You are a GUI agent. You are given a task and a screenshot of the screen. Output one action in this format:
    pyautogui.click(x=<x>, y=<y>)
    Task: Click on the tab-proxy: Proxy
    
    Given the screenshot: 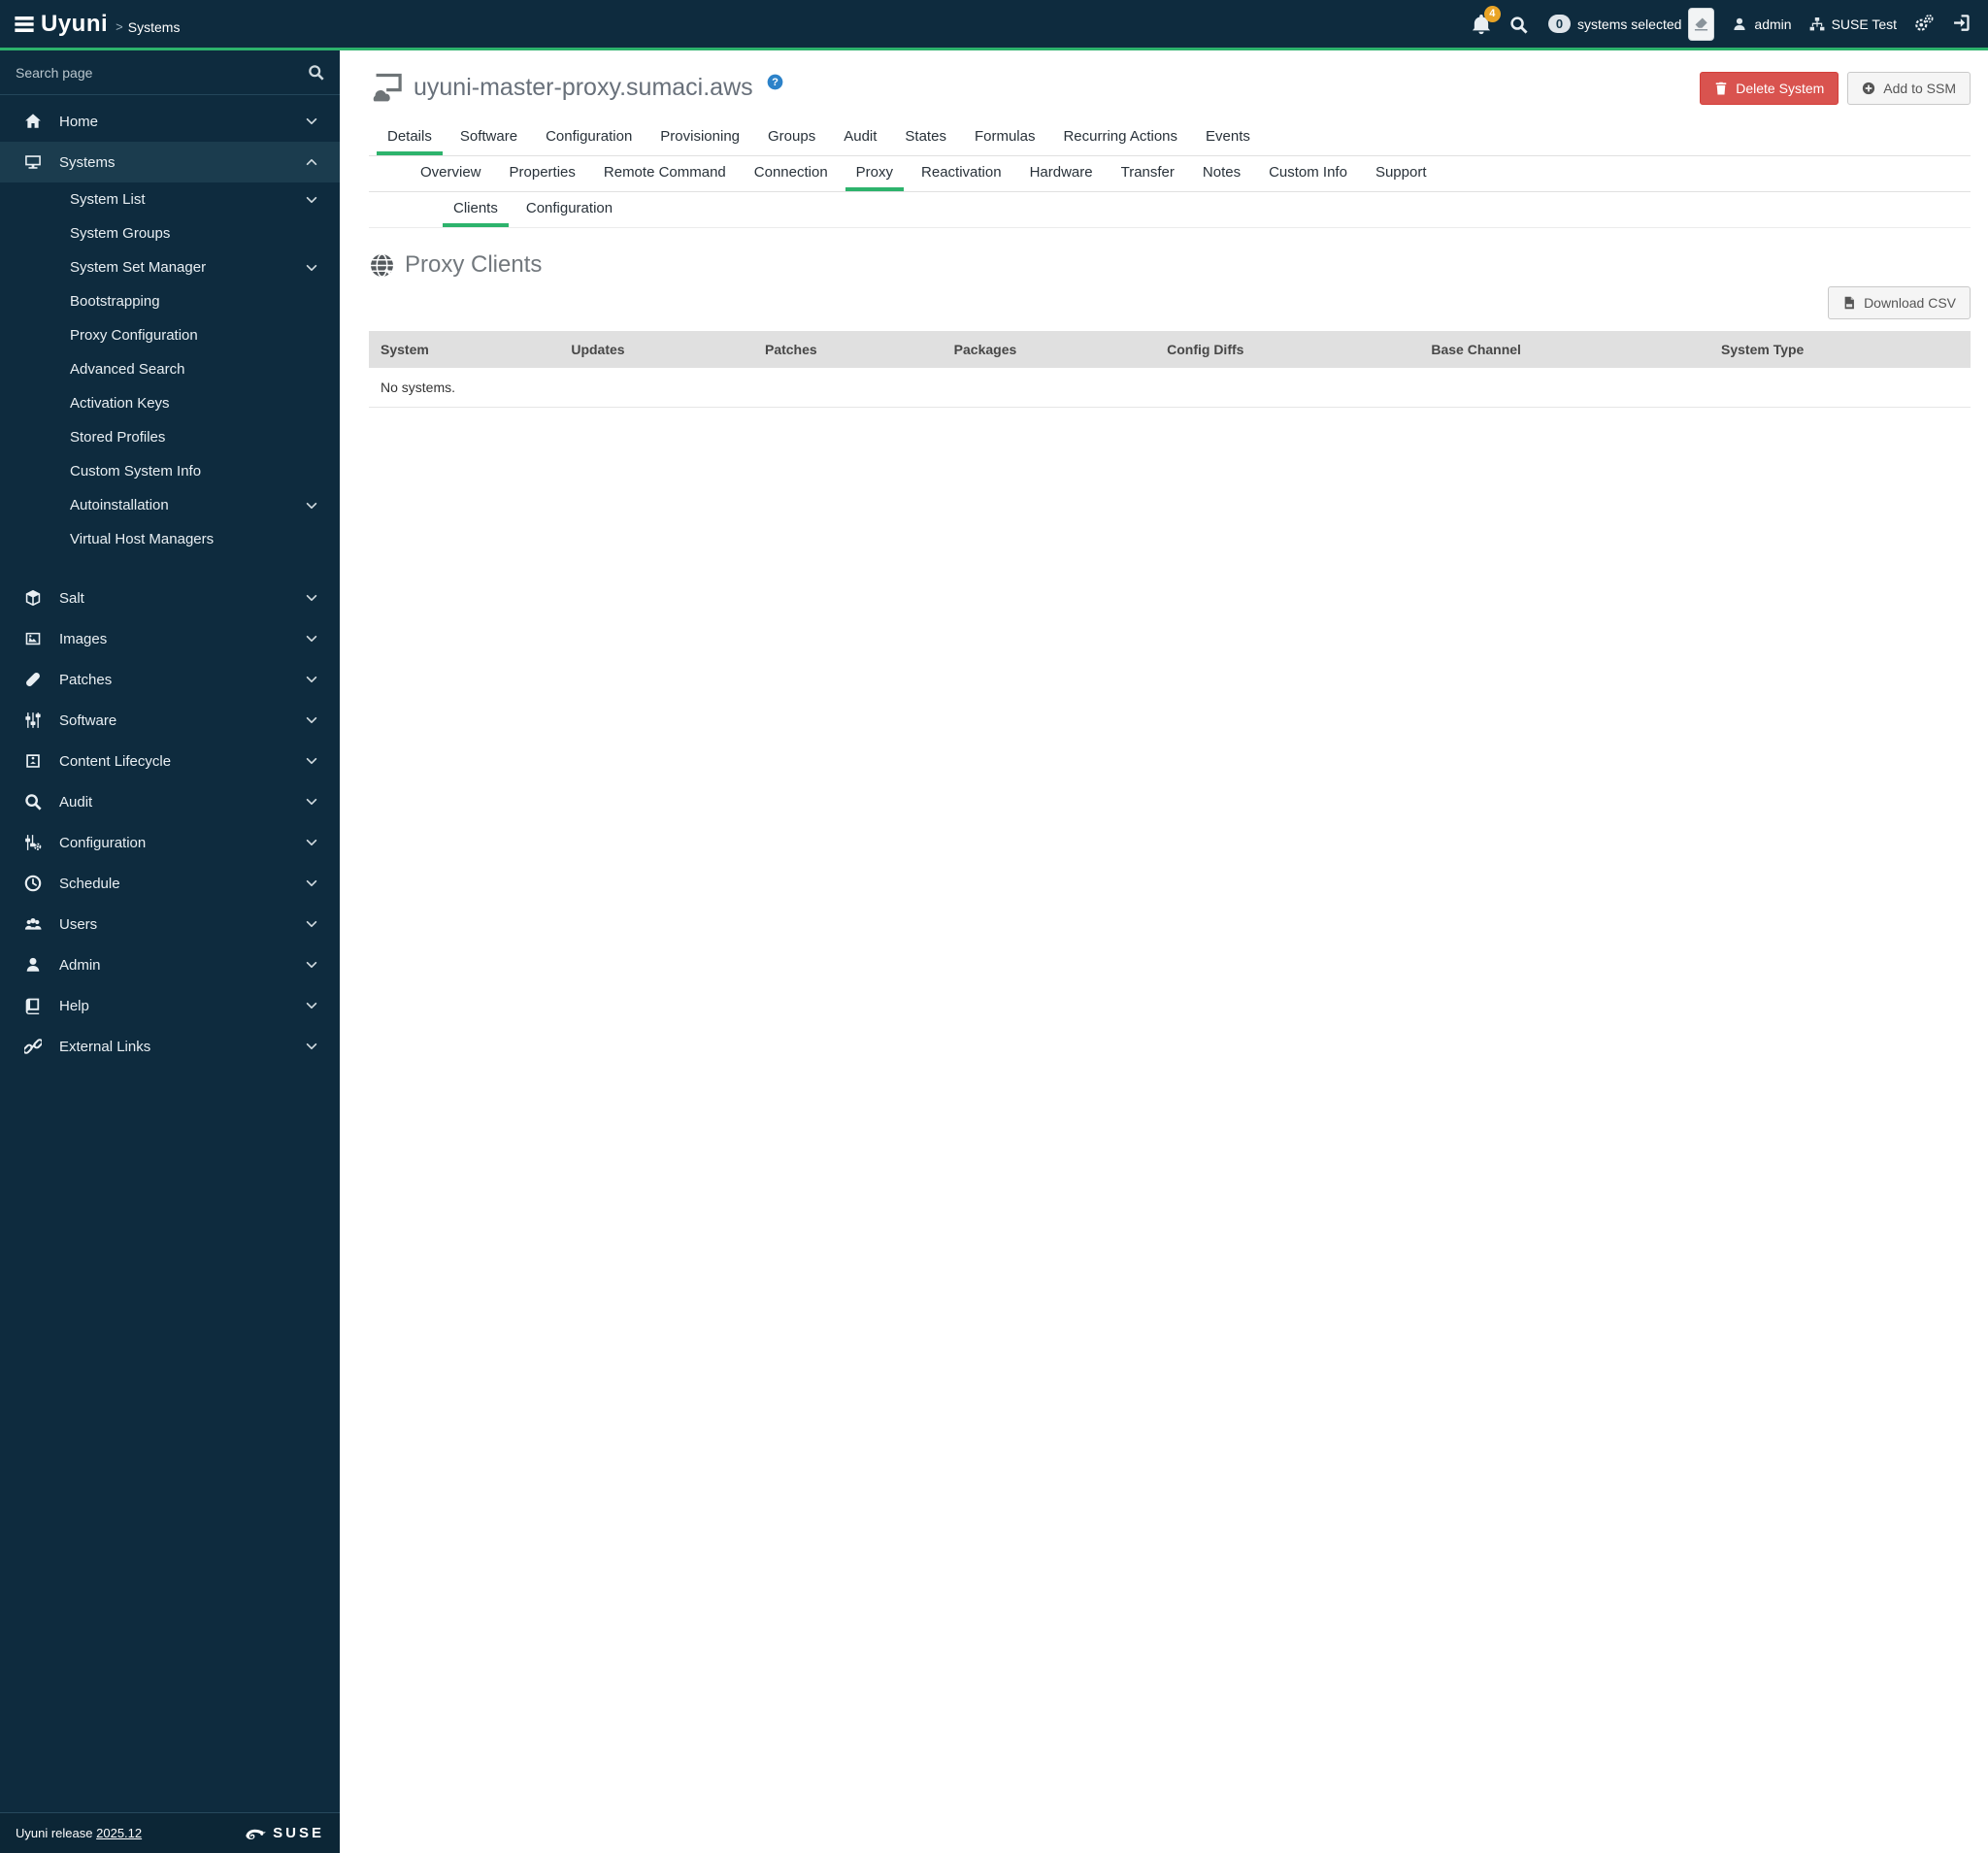 What is the action you would take?
    pyautogui.click(x=875, y=174)
    